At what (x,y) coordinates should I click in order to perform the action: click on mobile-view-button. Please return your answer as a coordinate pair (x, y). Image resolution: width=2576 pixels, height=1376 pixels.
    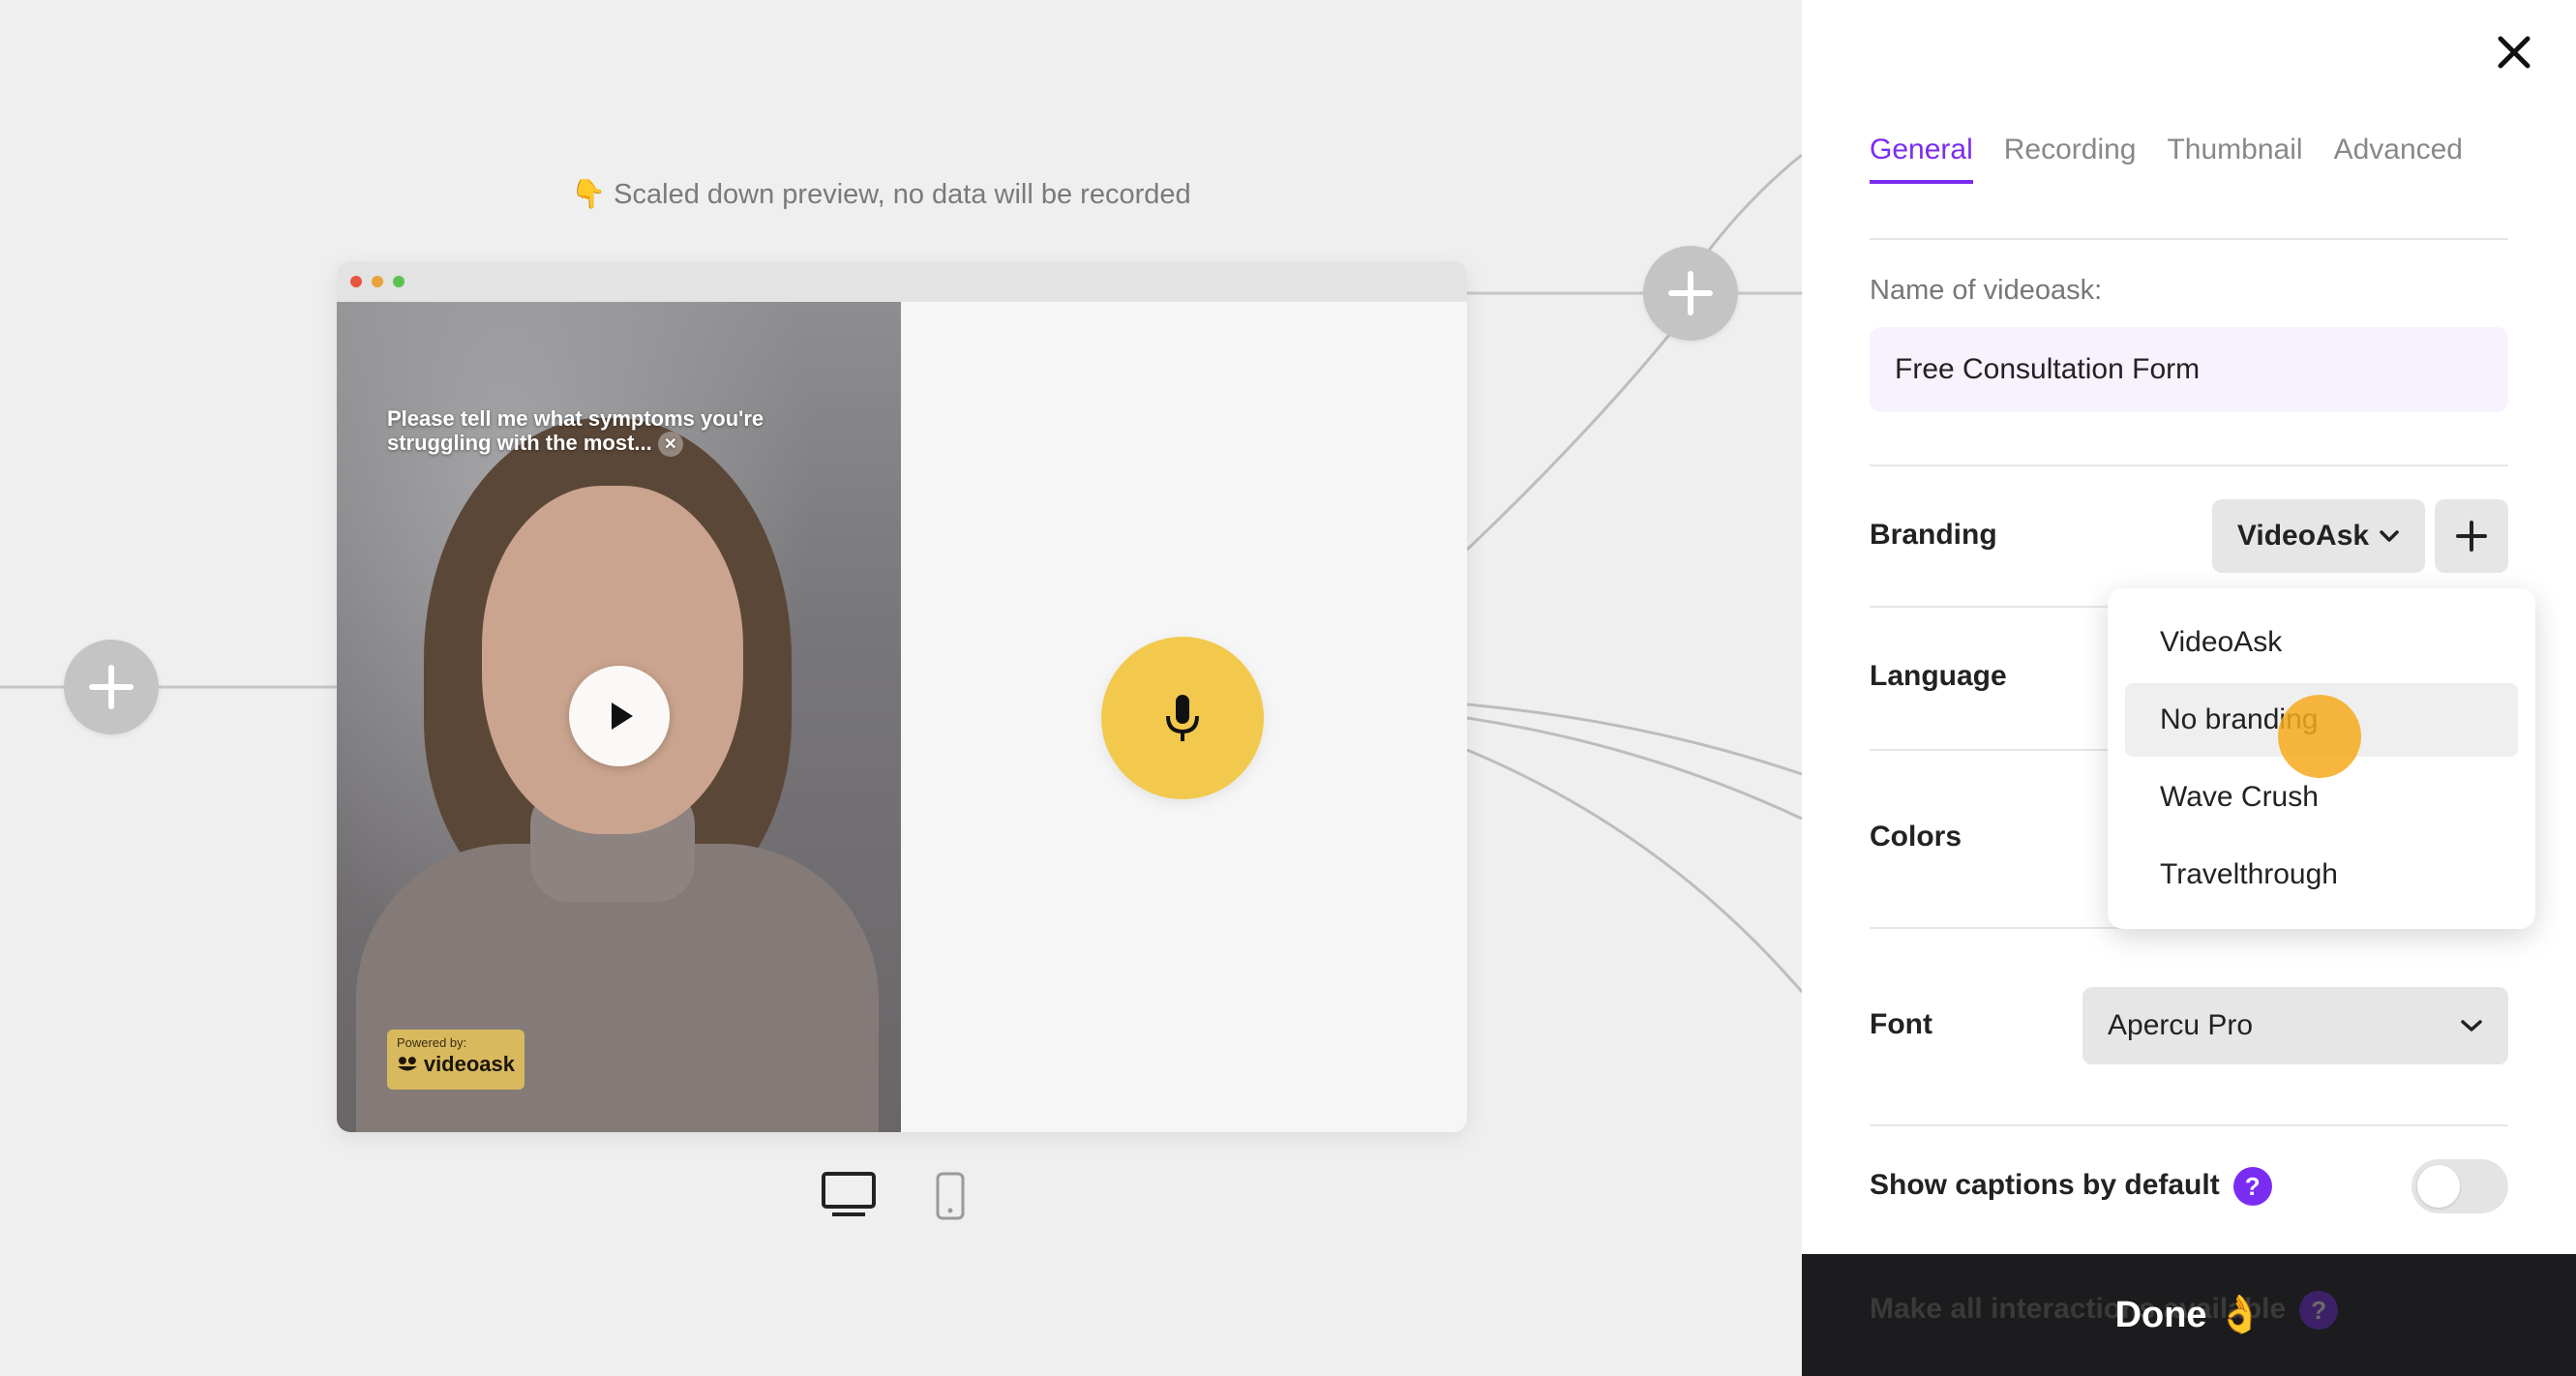
    Looking at the image, I should click on (950, 1196).